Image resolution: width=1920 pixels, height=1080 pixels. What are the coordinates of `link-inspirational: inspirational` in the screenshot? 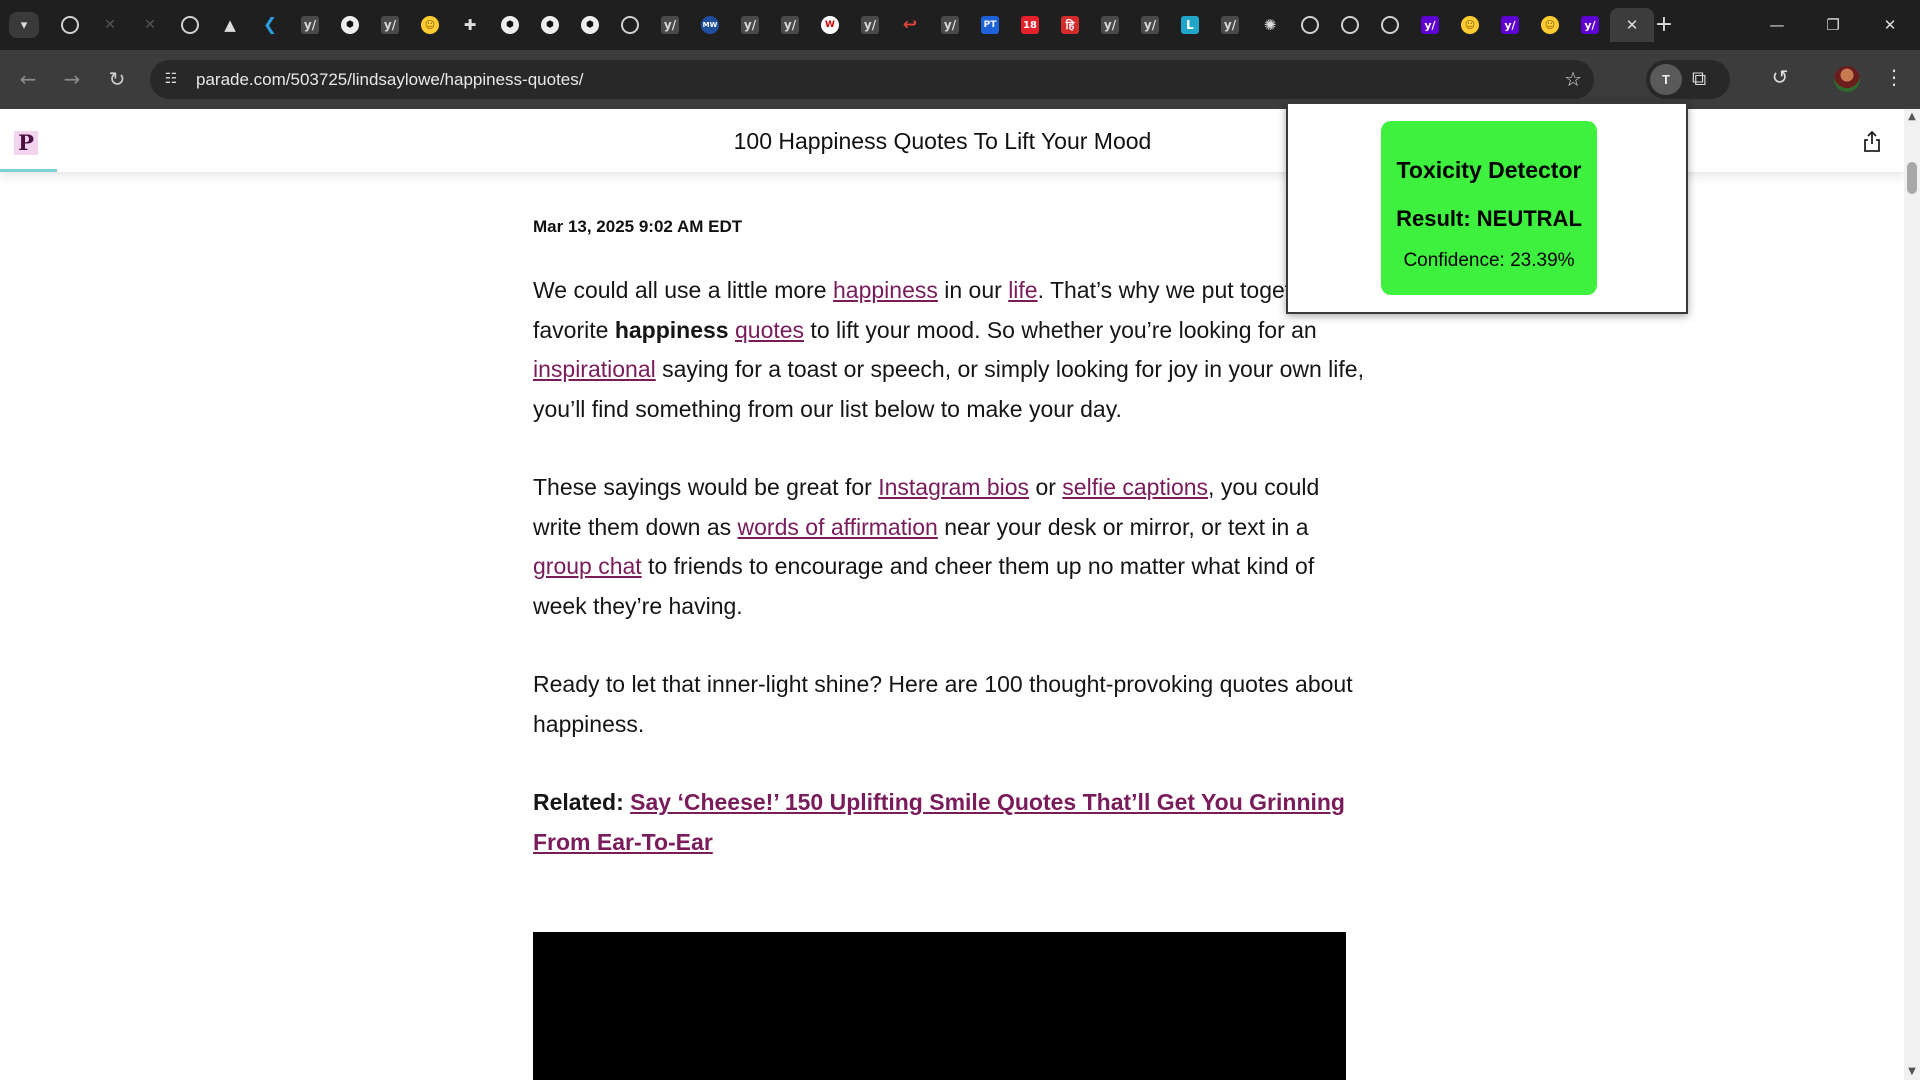 It's located at (594, 369).